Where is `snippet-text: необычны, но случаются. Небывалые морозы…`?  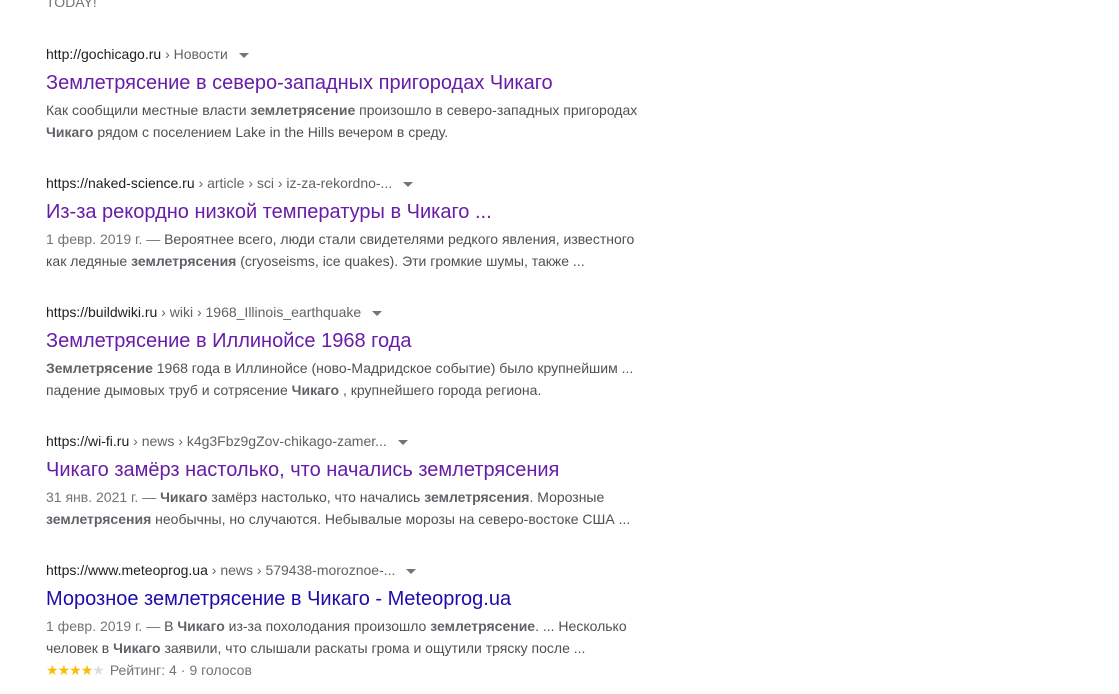 snippet-text: необычны, но случаются. Небывалые морозы… is located at coordinates (391, 519).